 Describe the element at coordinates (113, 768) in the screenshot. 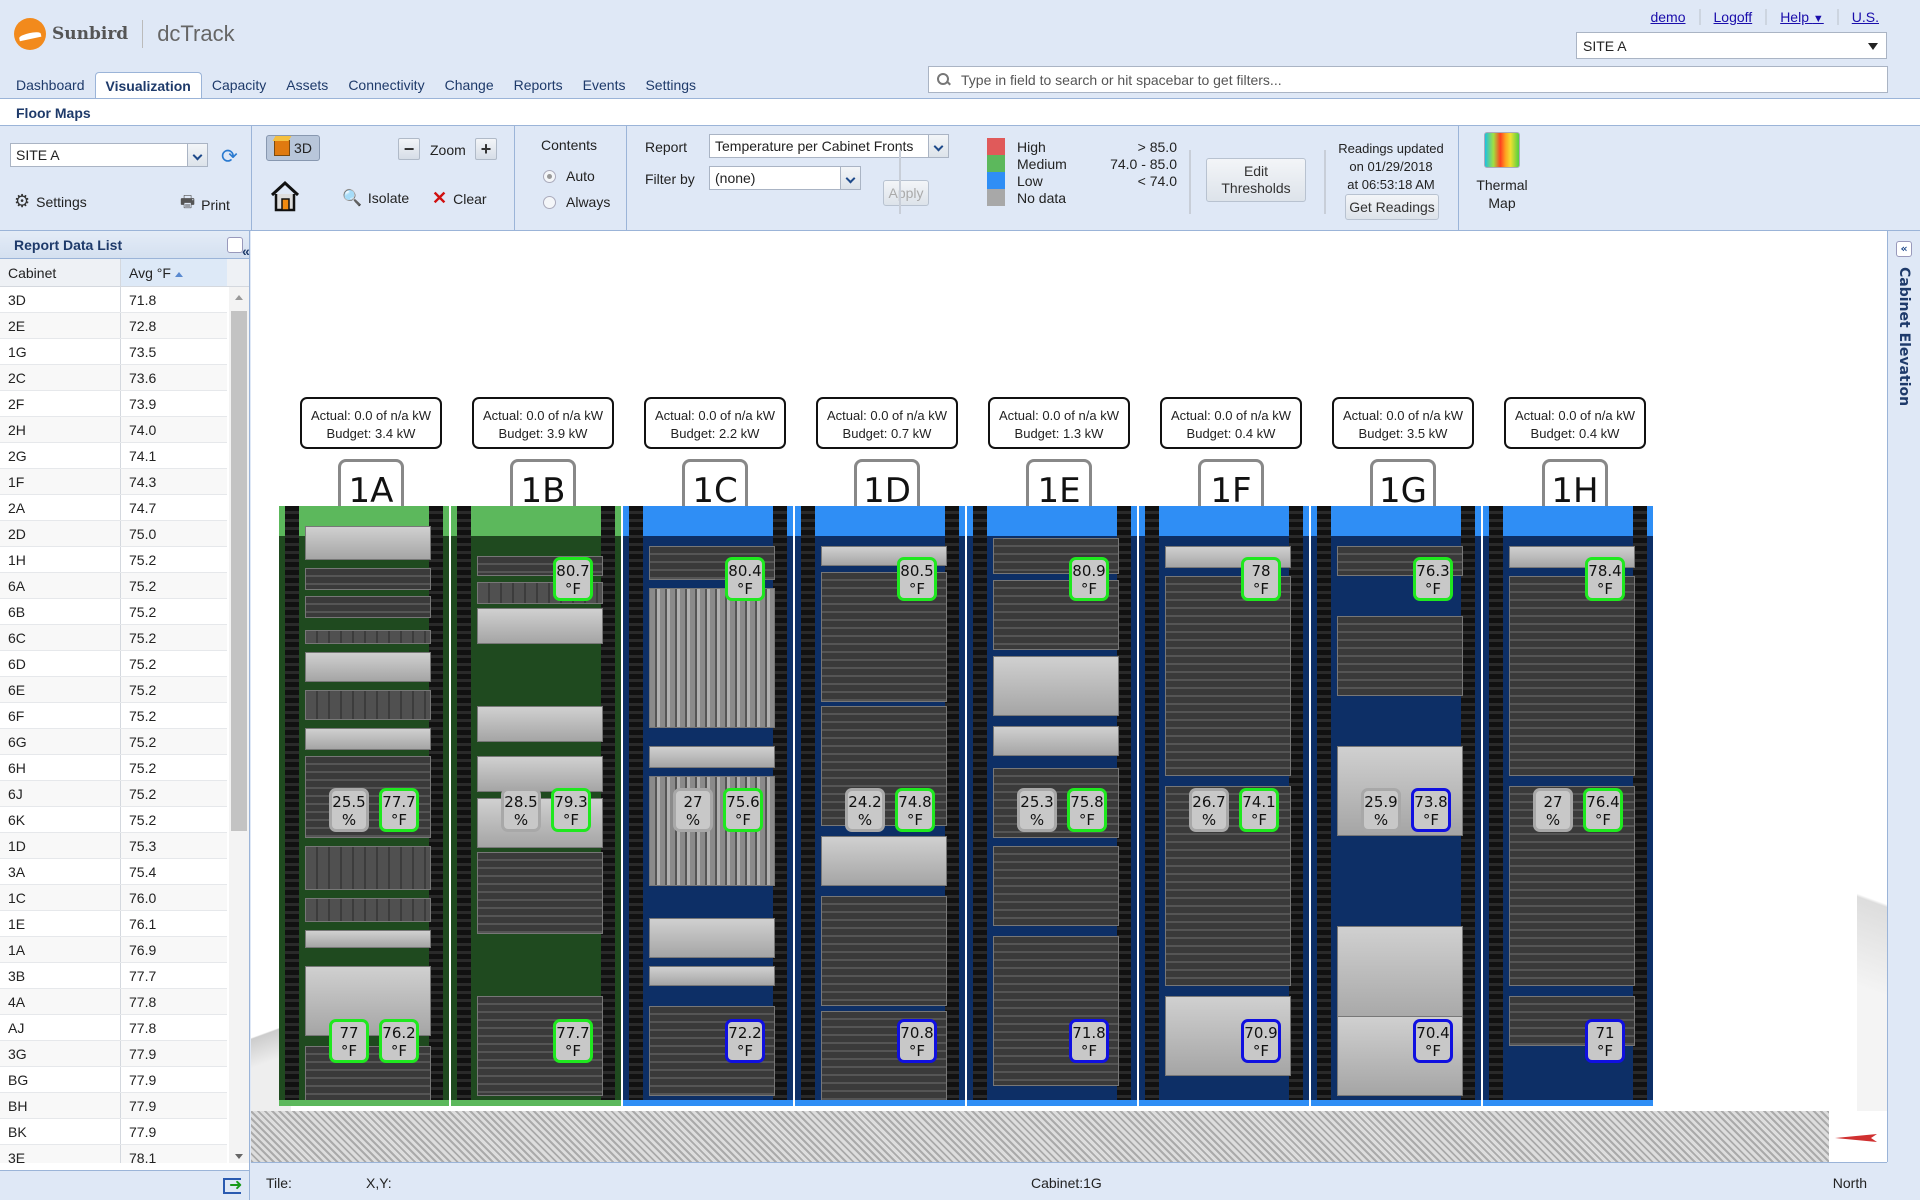

I see `table-row: 6H 75.2` at that location.